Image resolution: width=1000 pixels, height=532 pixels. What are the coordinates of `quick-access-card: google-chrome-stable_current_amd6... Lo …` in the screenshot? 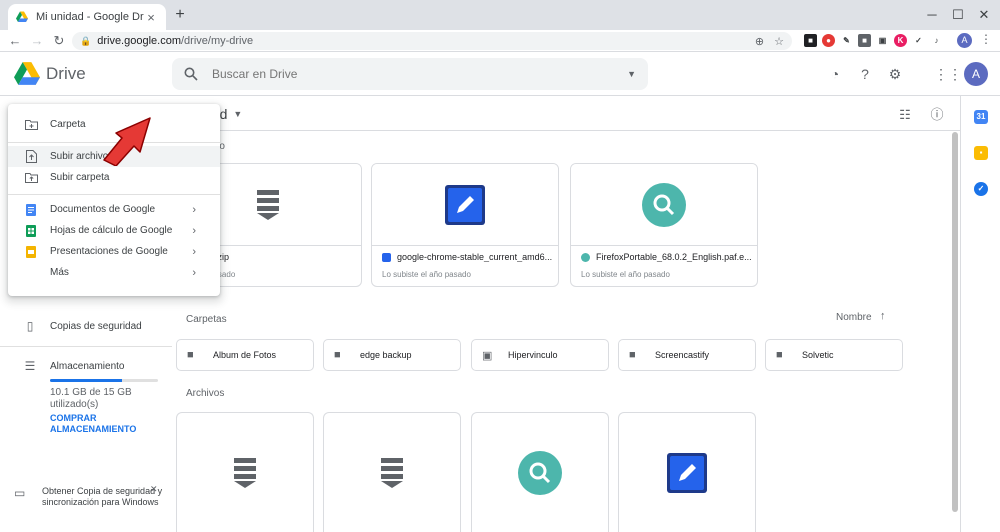 It's located at (465, 225).